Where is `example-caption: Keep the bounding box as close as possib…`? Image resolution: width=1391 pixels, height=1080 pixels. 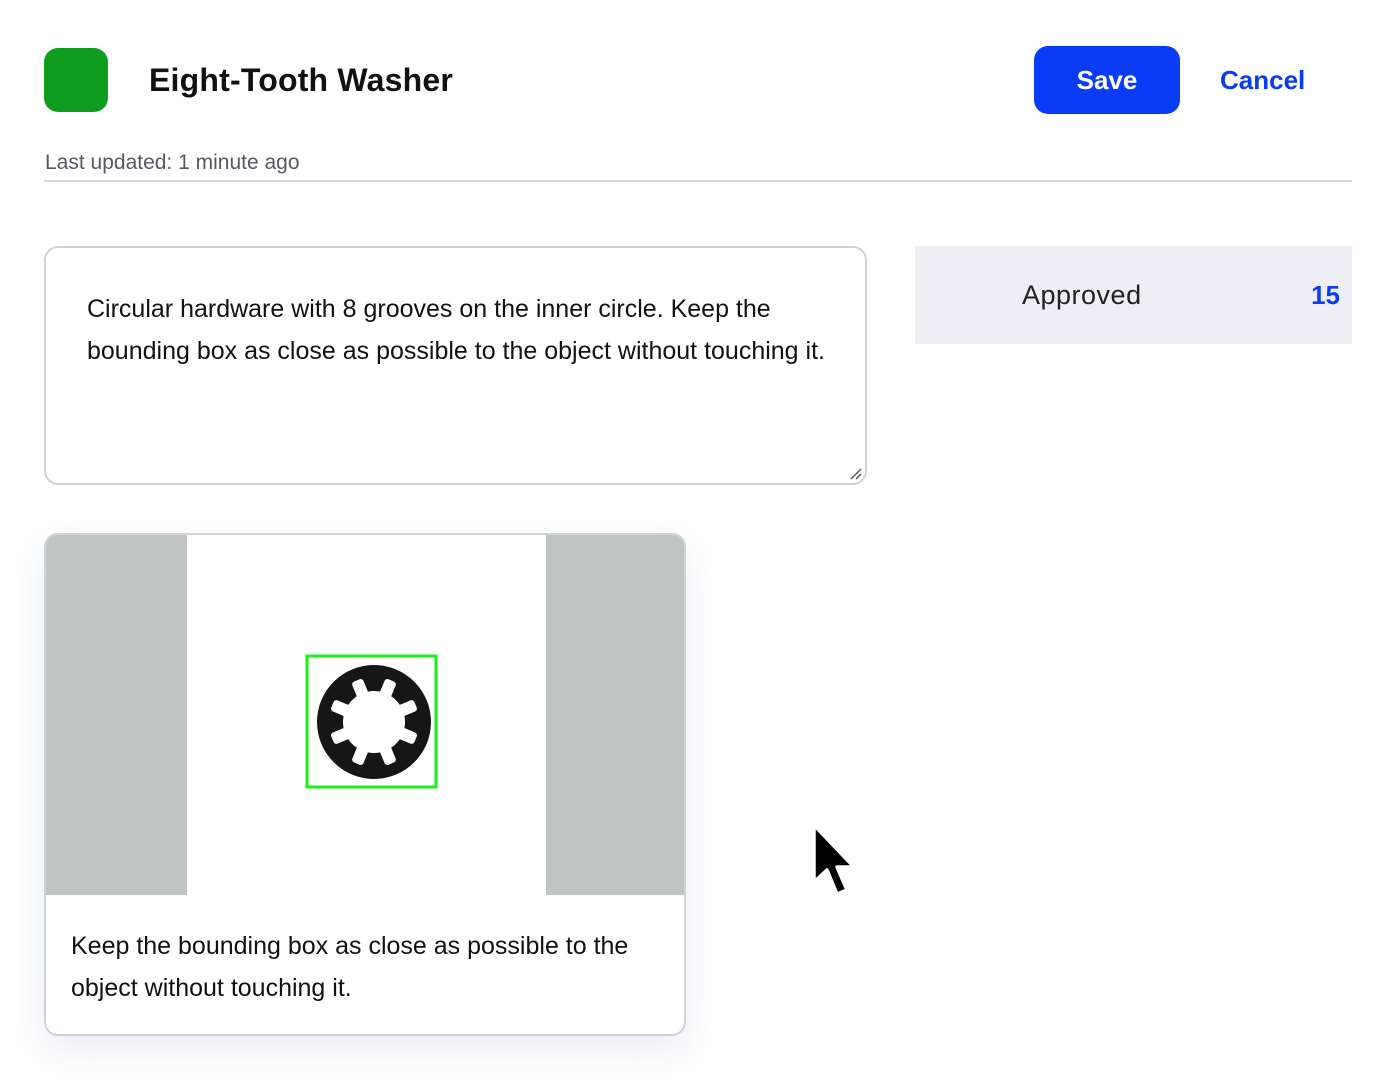
example-caption: Keep the bounding box as close as possib… is located at coordinates (350, 967).